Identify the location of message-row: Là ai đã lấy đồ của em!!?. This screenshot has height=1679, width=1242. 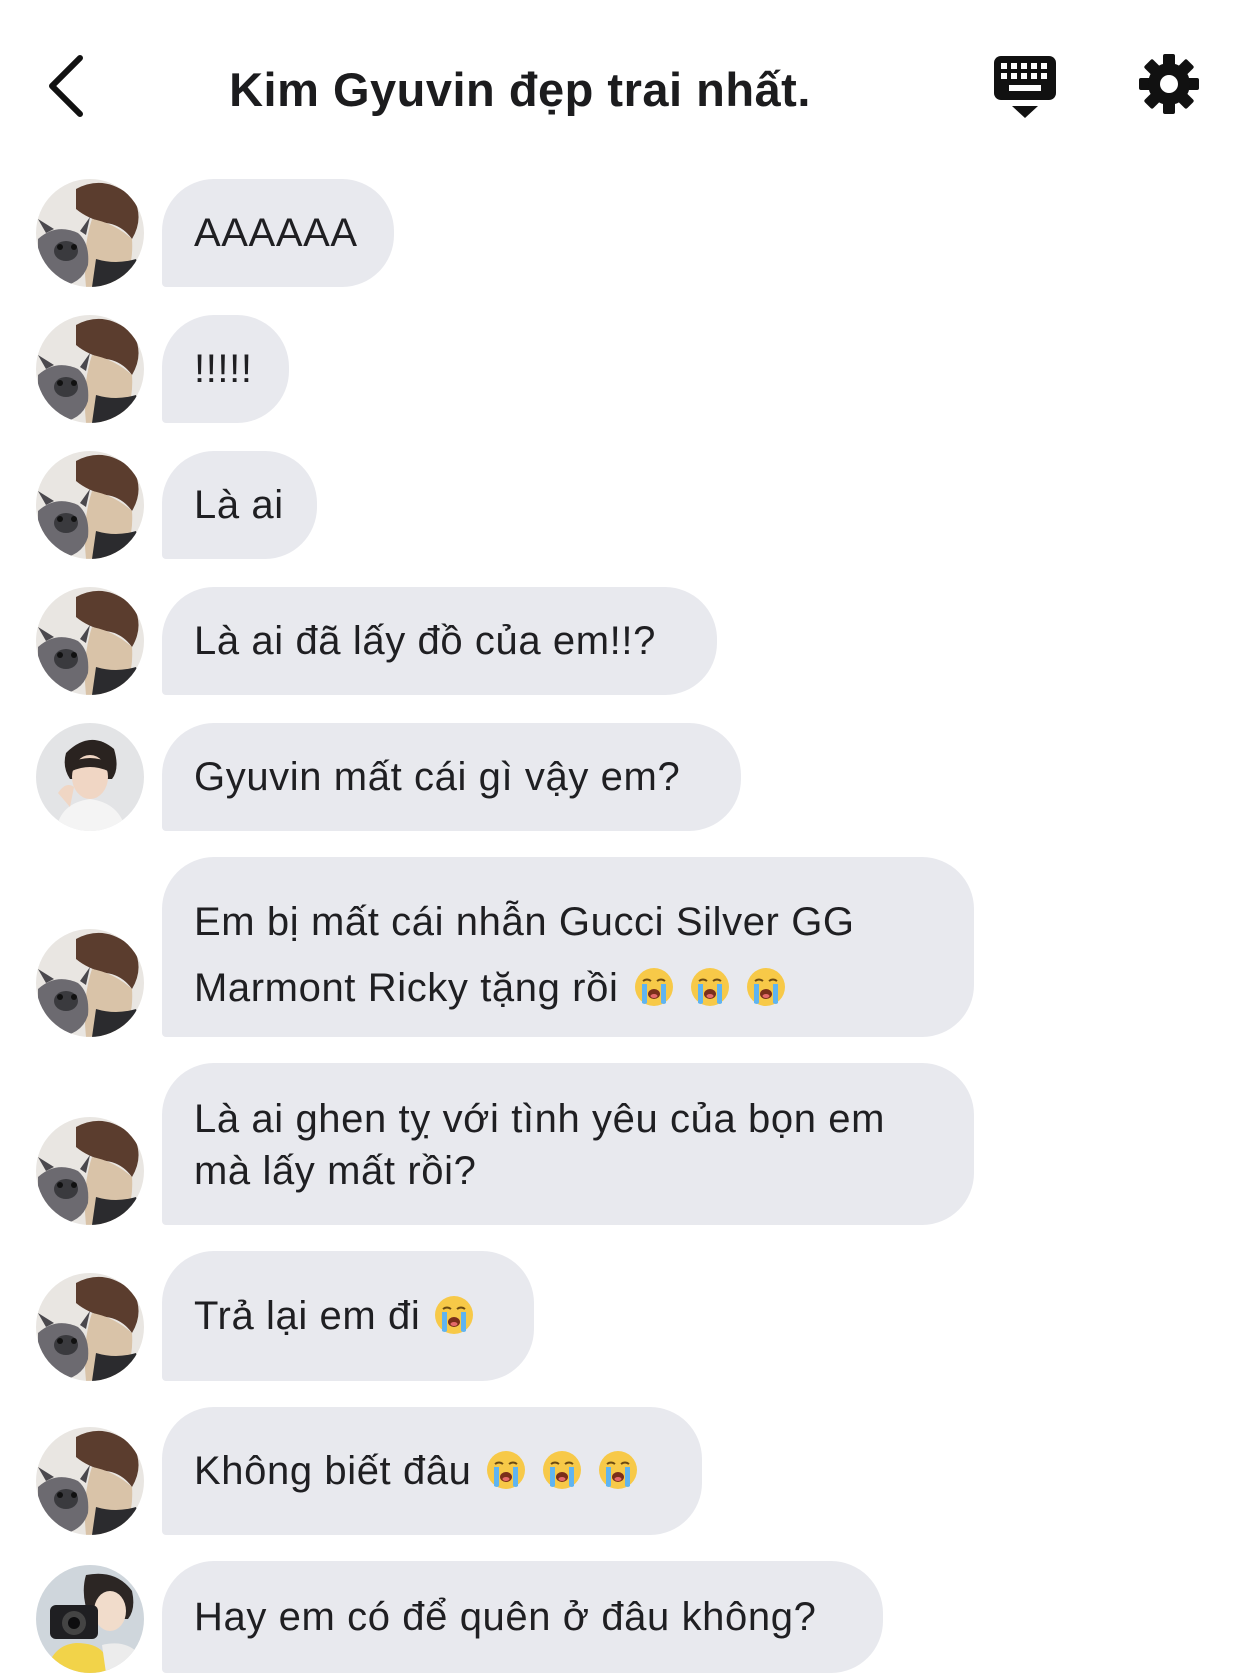
(621, 640).